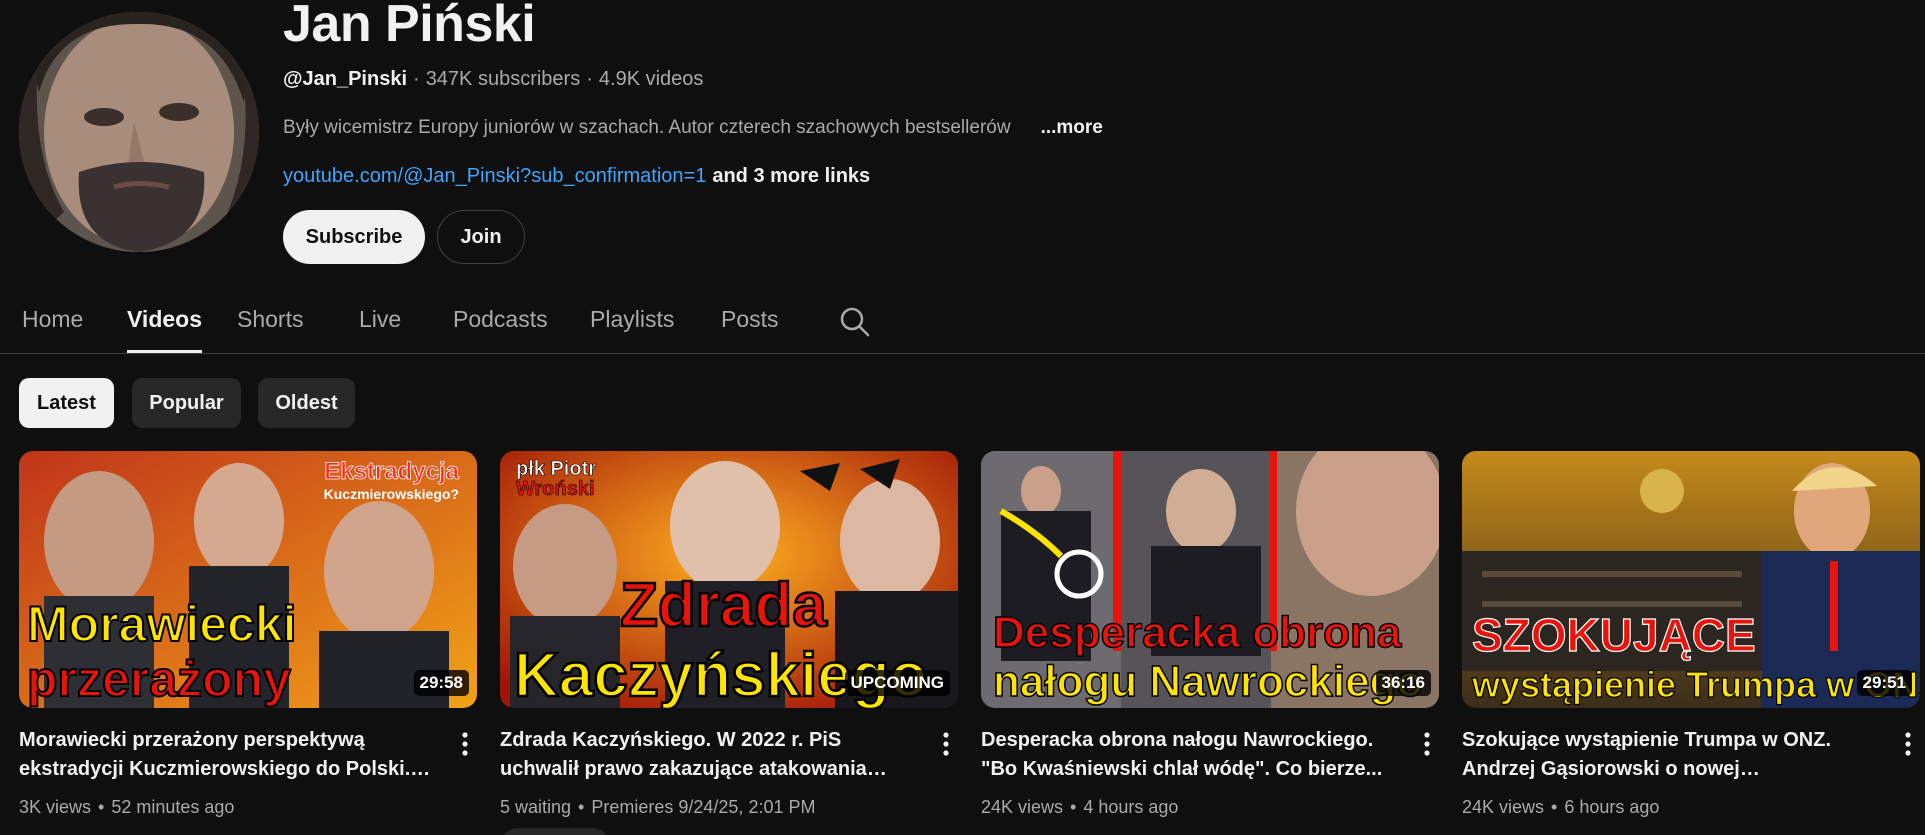  What do you see at coordinates (897, 683) in the screenshot?
I see `upcoming-badge: UPCOMING` at bounding box center [897, 683].